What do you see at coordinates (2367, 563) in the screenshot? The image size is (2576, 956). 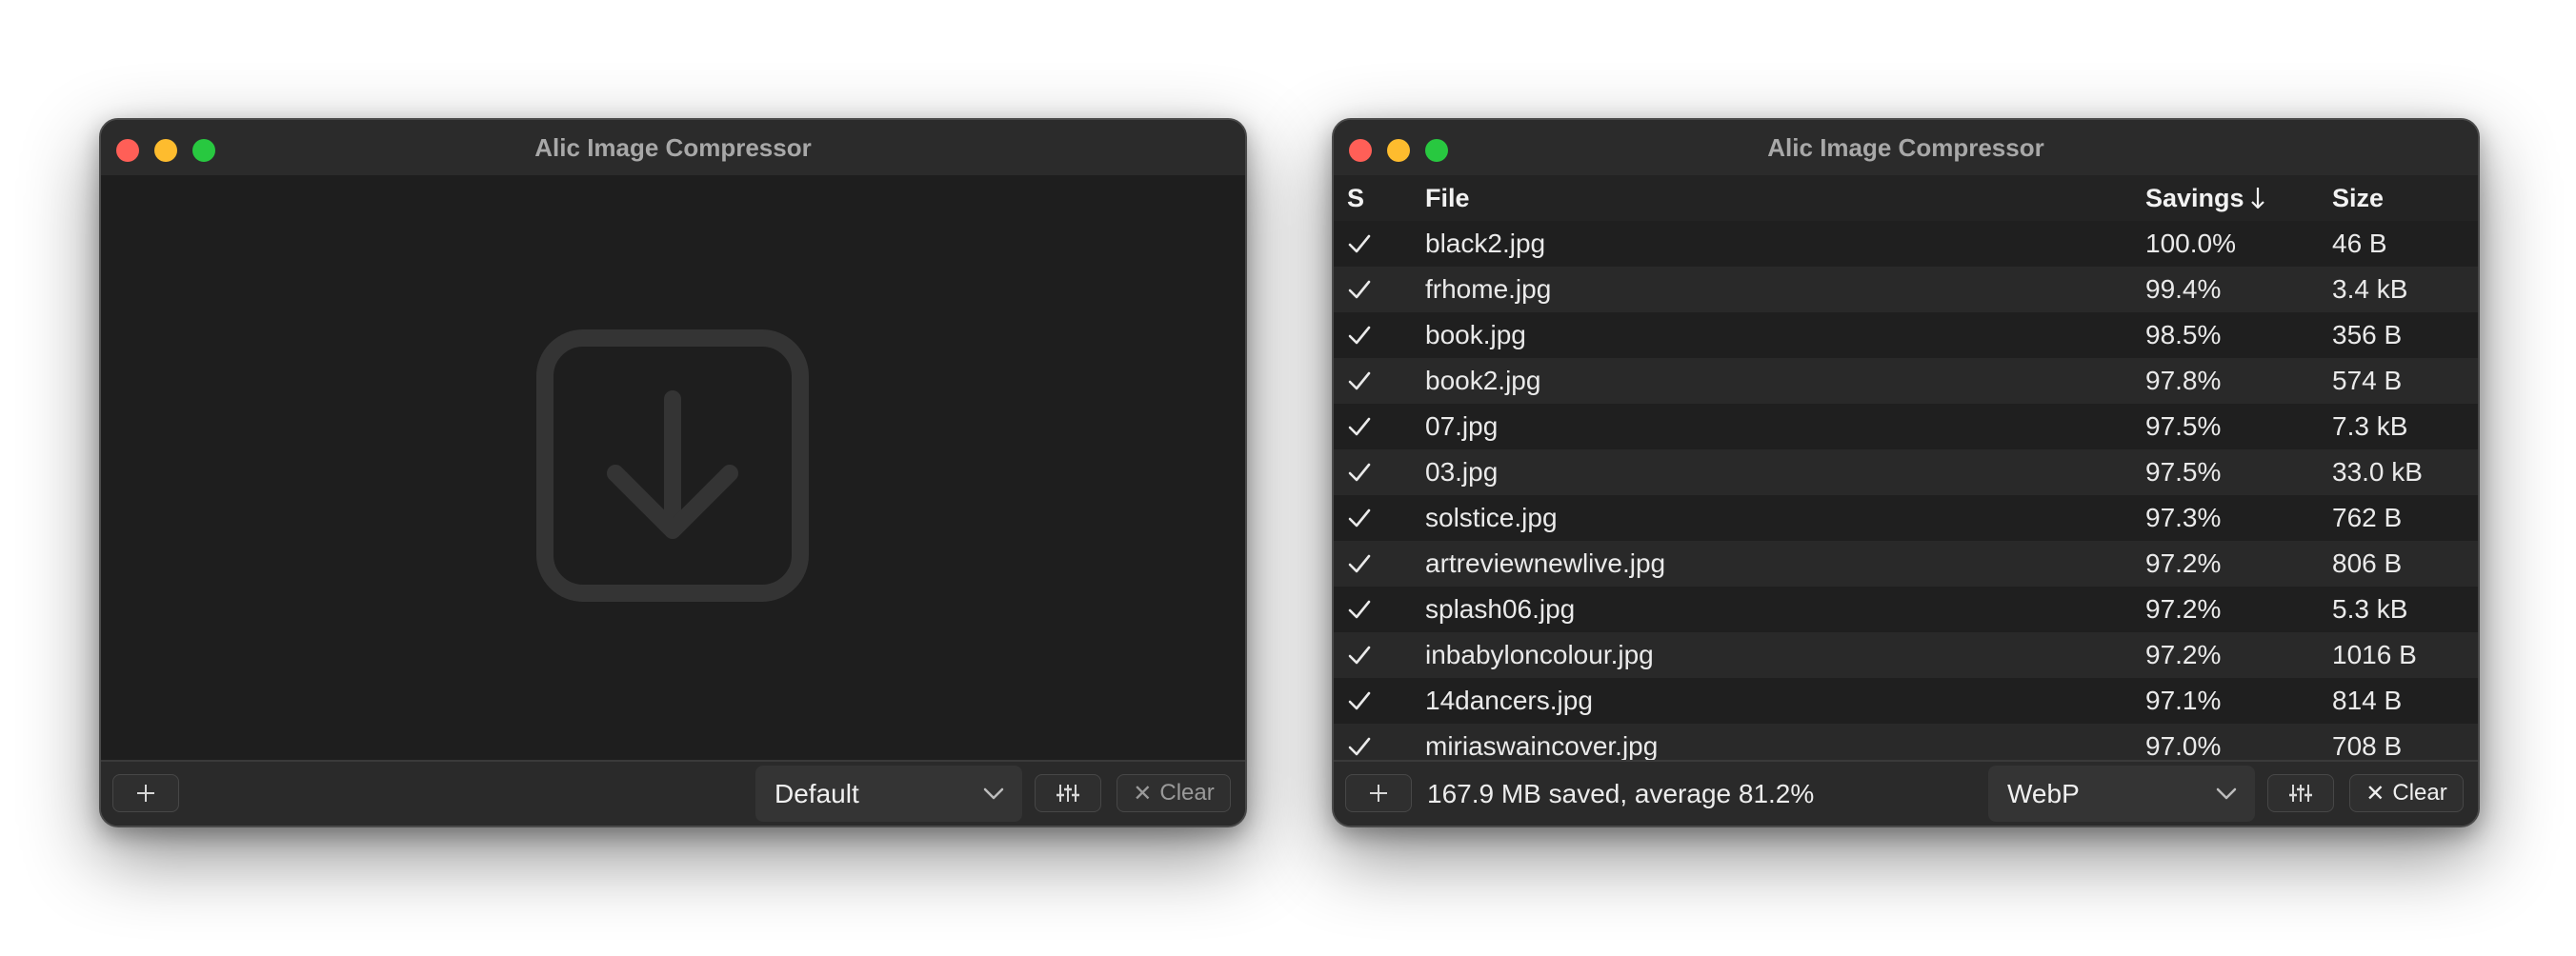 I see `size-cell: 806 B` at bounding box center [2367, 563].